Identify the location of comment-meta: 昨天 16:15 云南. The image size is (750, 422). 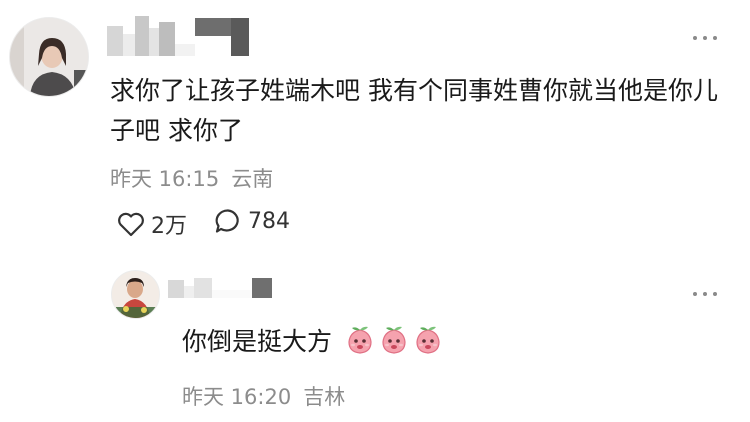
(191, 178).